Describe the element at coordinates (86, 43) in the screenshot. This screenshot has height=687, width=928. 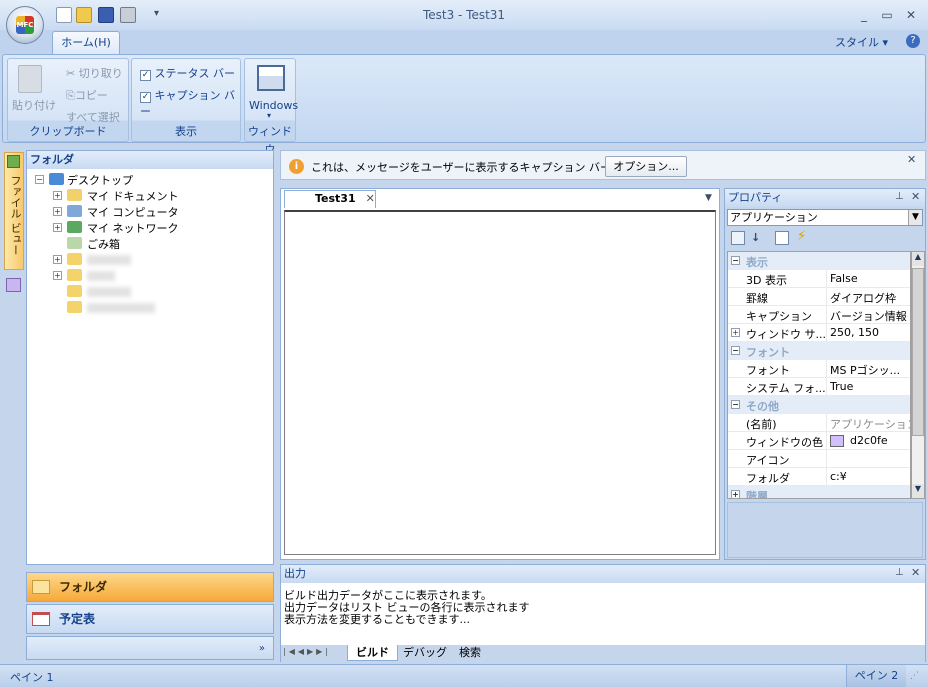
I see `tab-home: ホーム(H)` at that location.